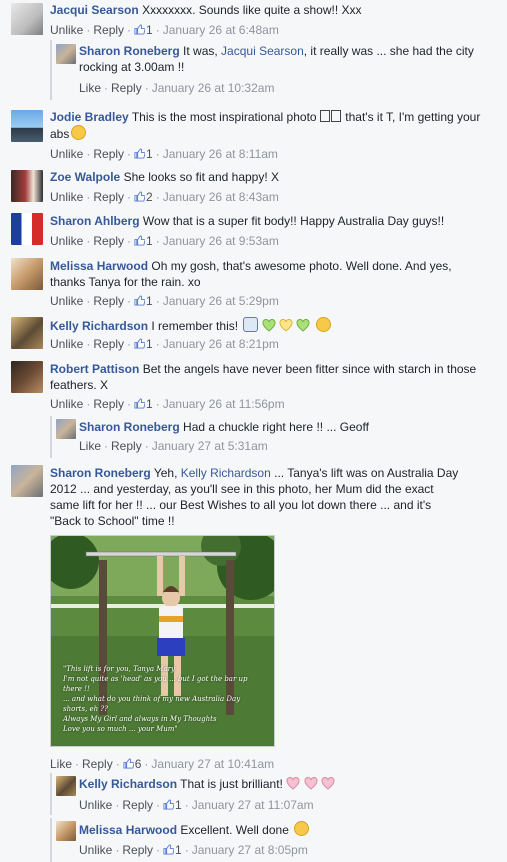 The image size is (507, 862). I want to click on timestamp: January 26 at 8:21pm, so click(221, 344).